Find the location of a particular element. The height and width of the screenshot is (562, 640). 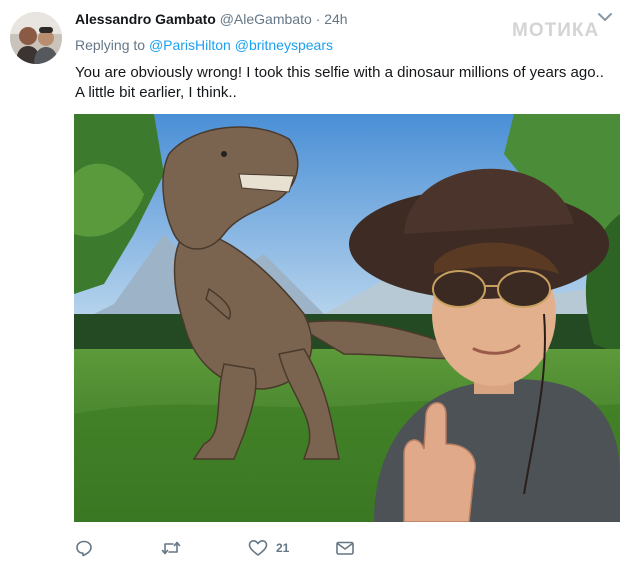

tweet-timestamp: 24h is located at coordinates (335, 19).